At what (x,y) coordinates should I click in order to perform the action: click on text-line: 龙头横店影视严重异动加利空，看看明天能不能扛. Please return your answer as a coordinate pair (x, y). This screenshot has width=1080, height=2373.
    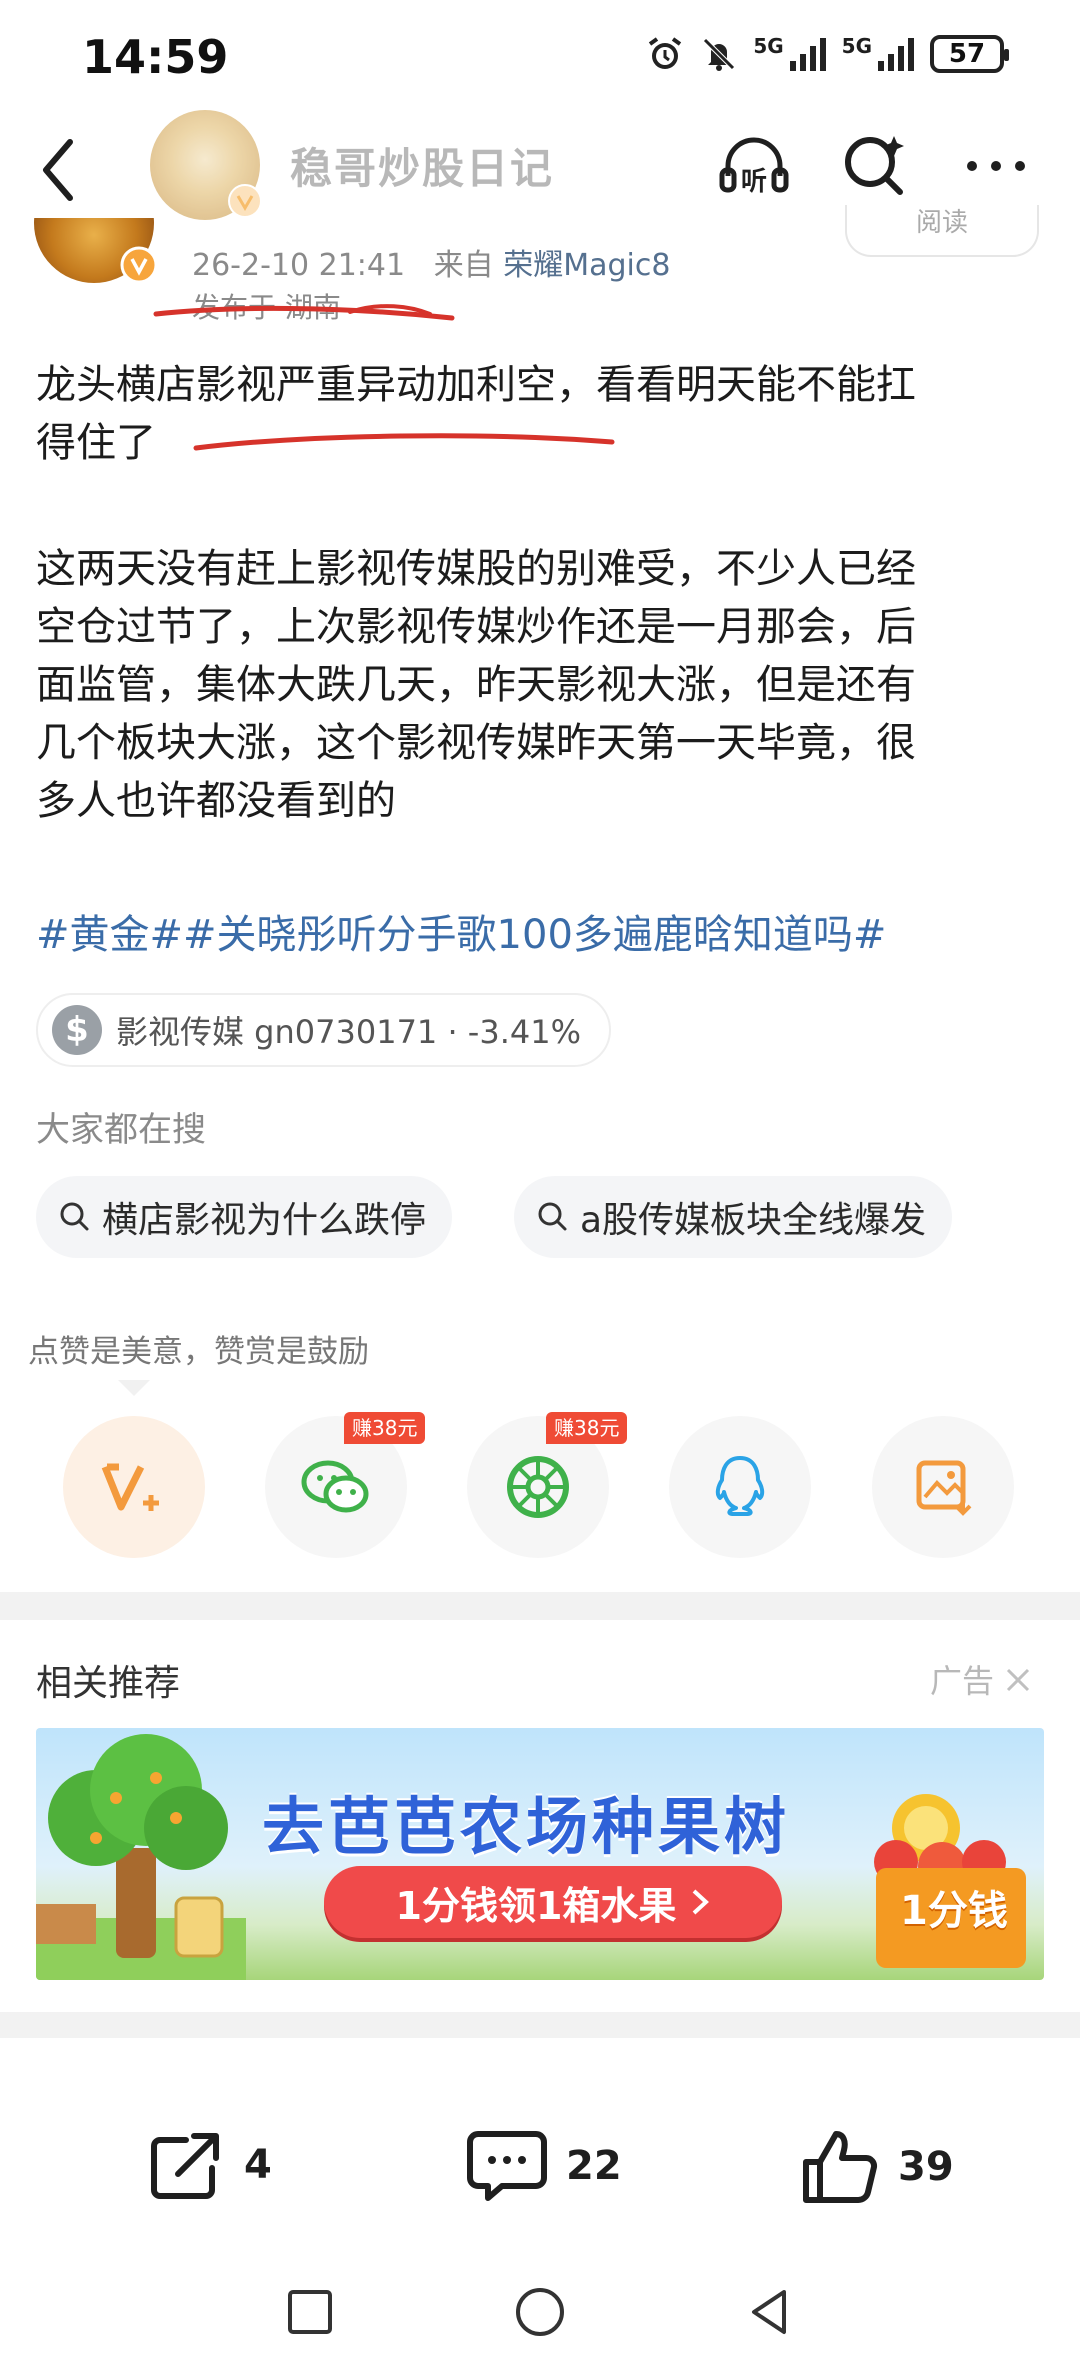
    Looking at the image, I should click on (476, 385).